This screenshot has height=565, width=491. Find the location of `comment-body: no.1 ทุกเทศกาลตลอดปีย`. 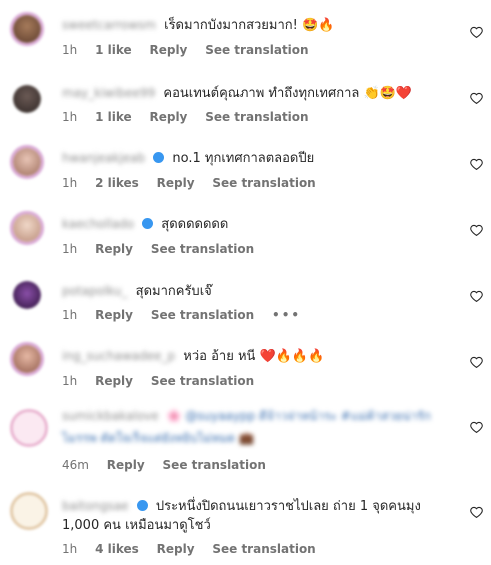

comment-body: no.1 ทุกเทศกาลตลอดปีย is located at coordinates (243, 158).